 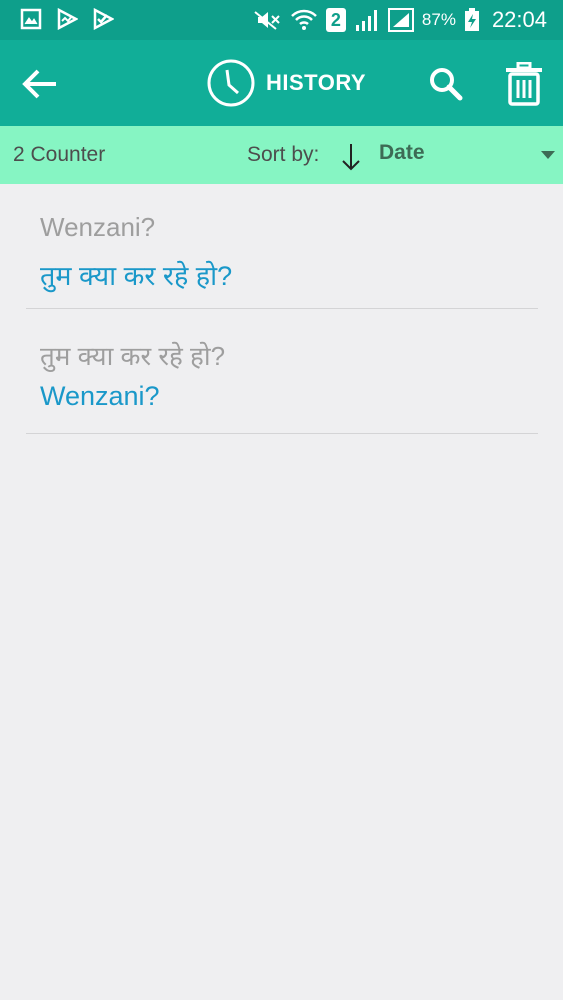 What do you see at coordinates (98, 227) in the screenshot?
I see `source-text: Wenzani?` at bounding box center [98, 227].